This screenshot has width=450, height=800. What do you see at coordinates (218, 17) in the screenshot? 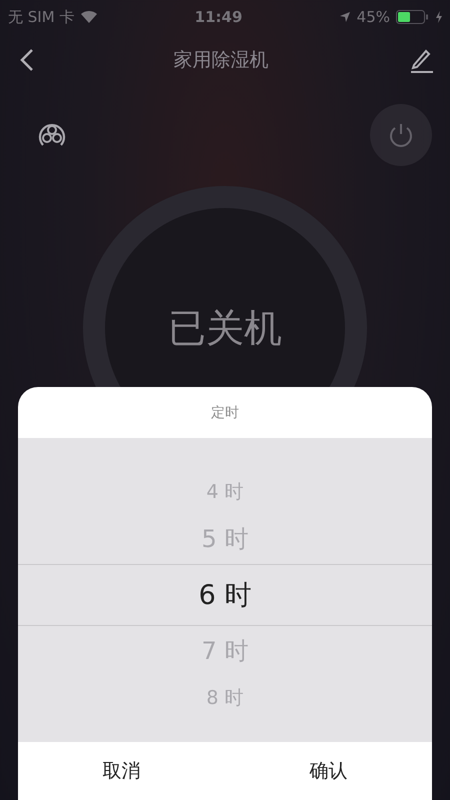
I see `clock-text: 11:49` at bounding box center [218, 17].